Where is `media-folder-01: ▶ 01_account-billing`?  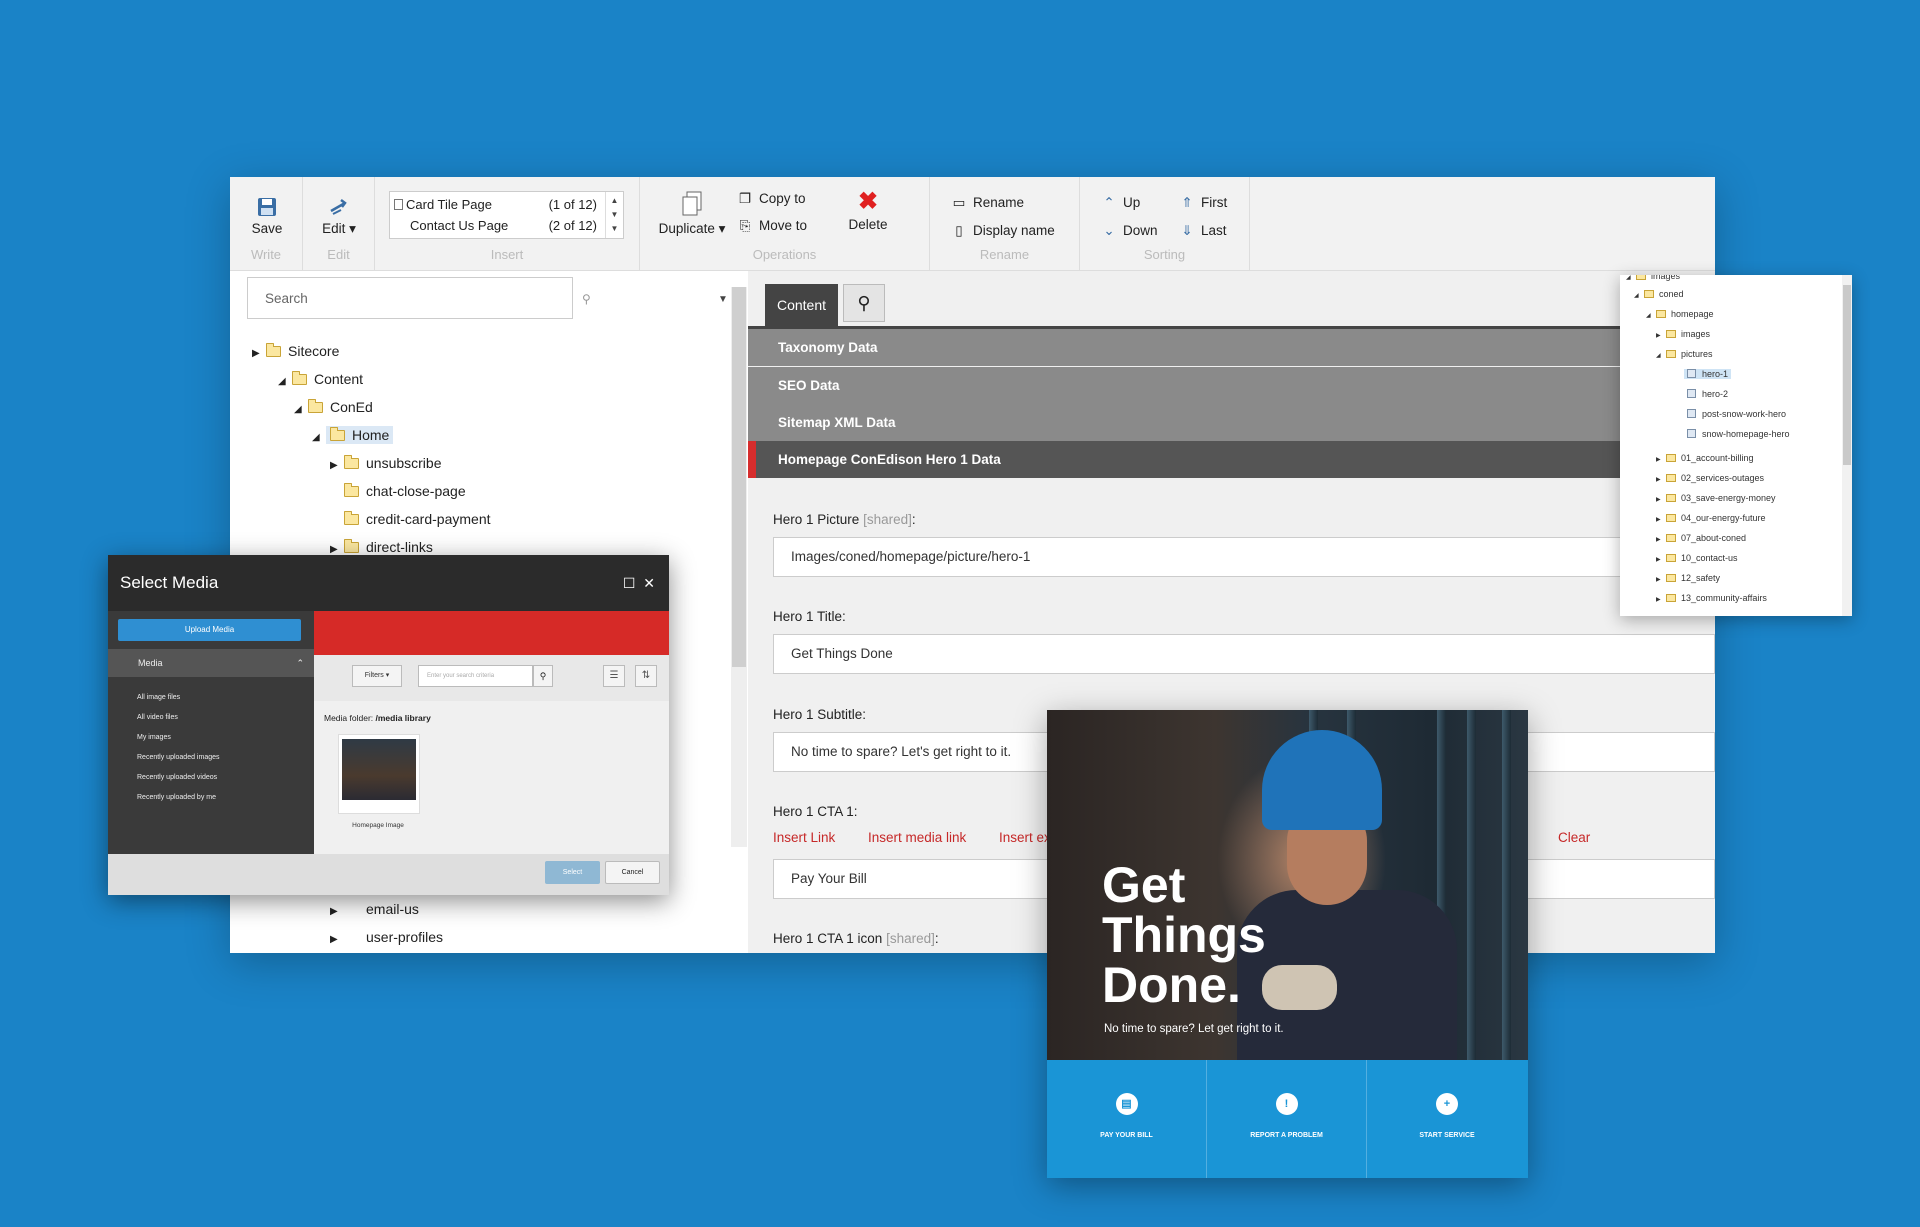
media-folder-01: ▶ 01_account-billing is located at coordinates (1705, 458).